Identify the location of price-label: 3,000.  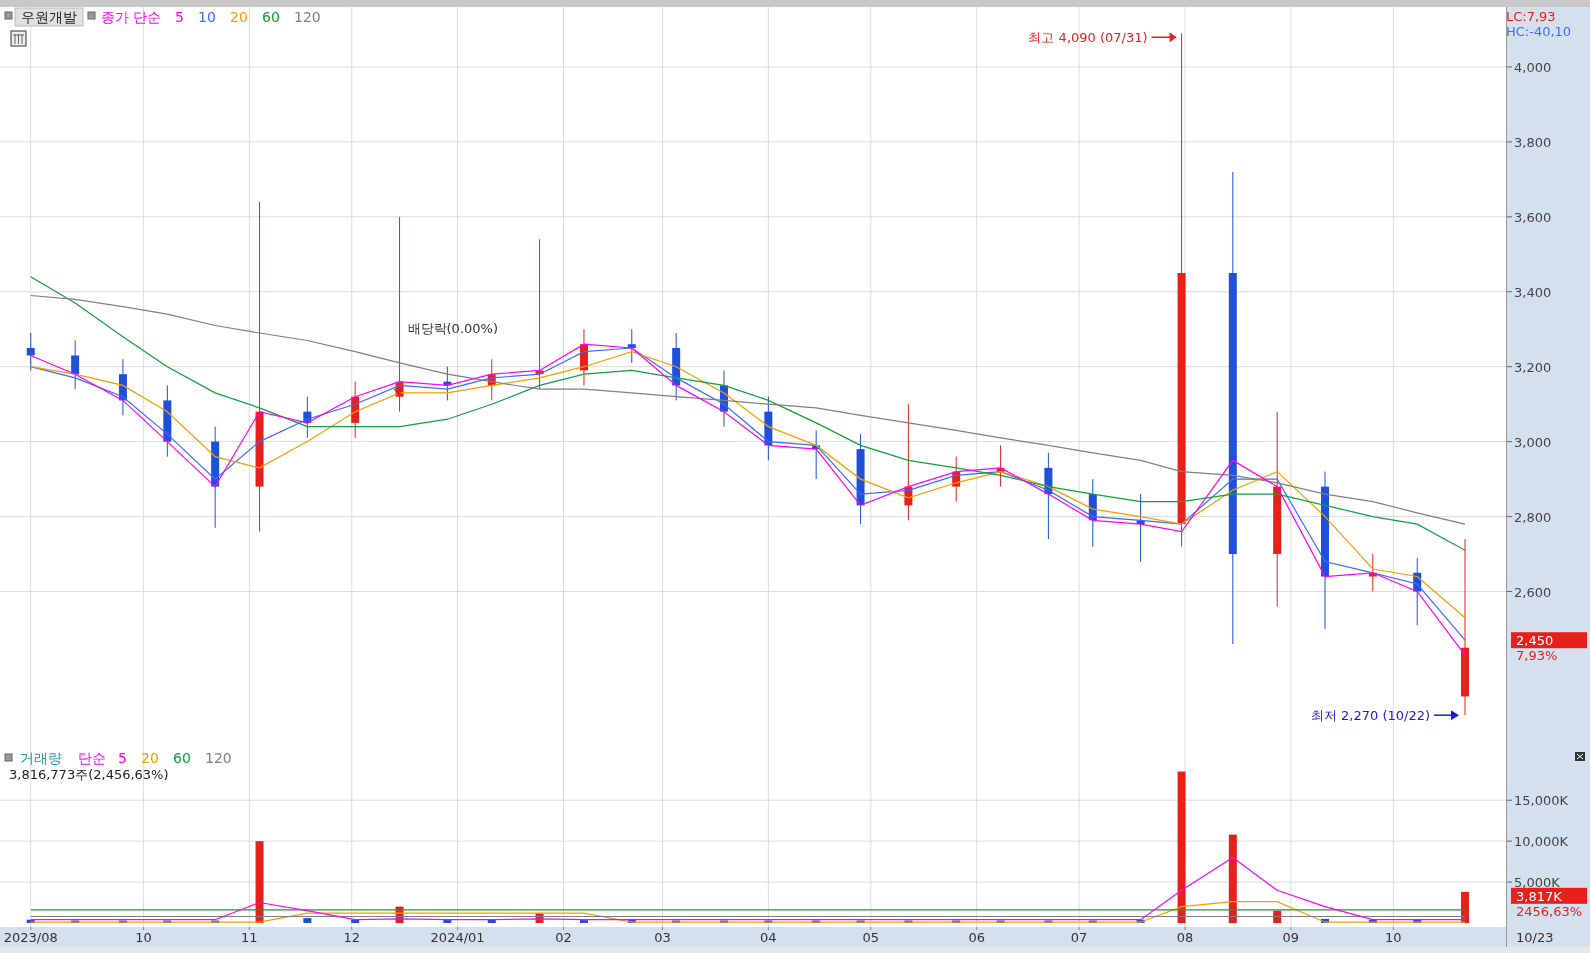
(1533, 442).